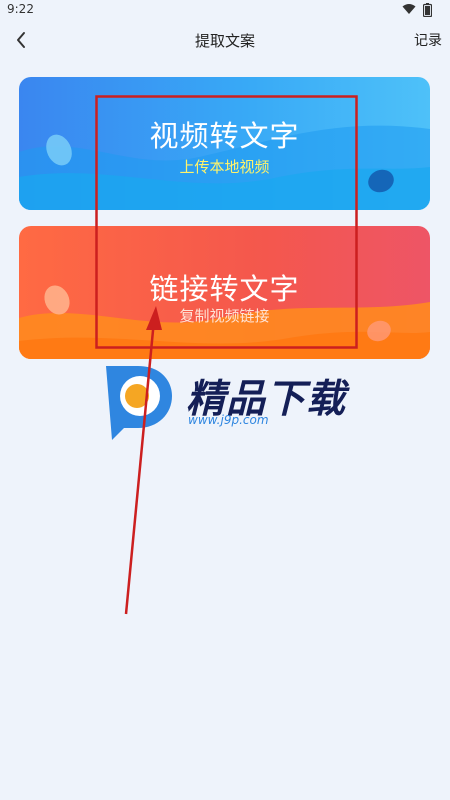 Image resolution: width=450 pixels, height=800 pixels. I want to click on j9p-logo-icon, so click(139, 403).